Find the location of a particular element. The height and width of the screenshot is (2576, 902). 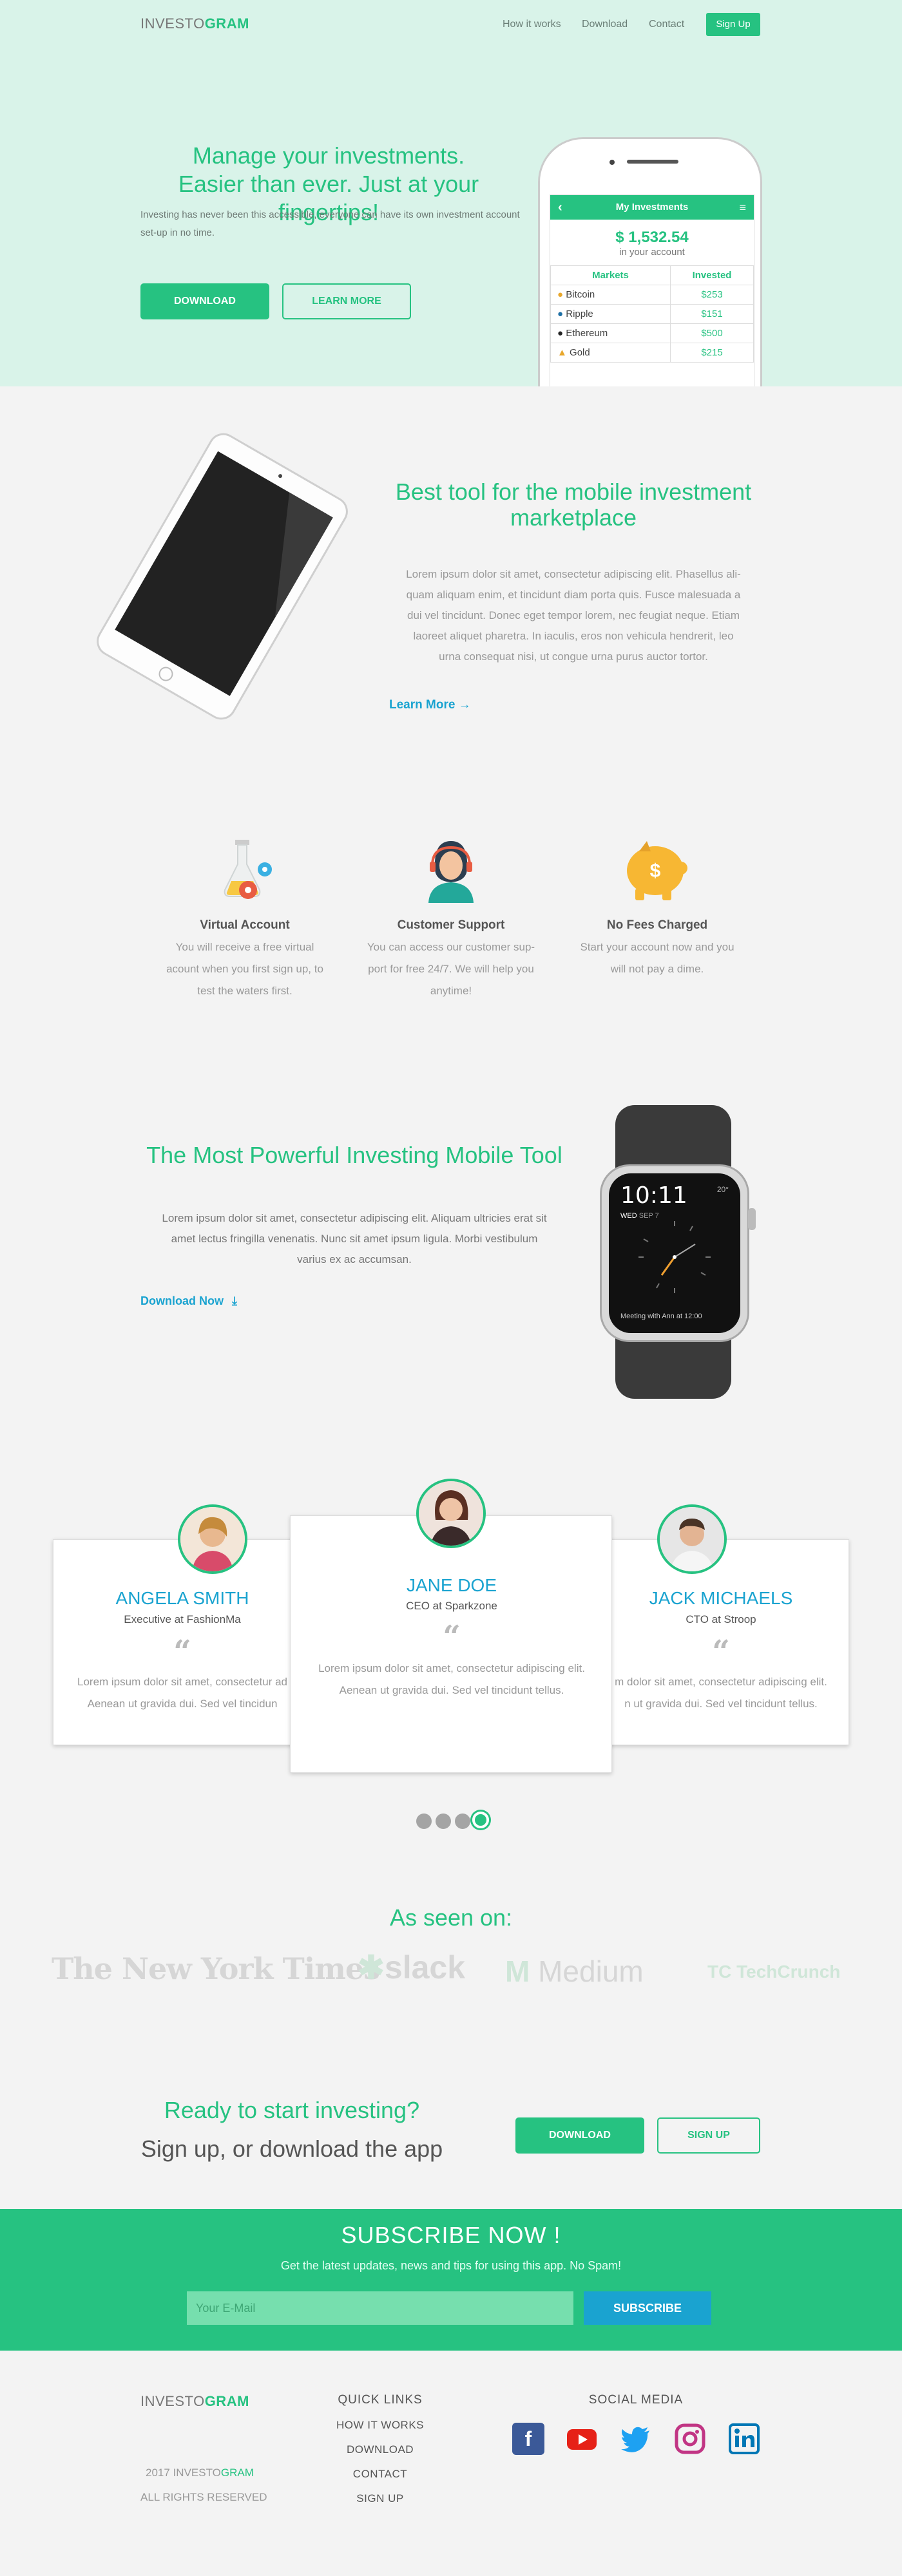

nav-signup-button: Sign Up is located at coordinates (733, 24).